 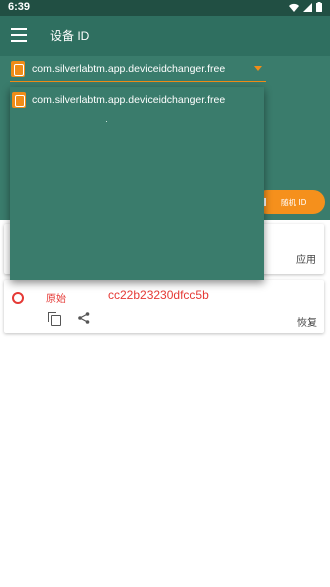 What do you see at coordinates (164, 306) in the screenshot?
I see `original-id-card: 原始 cc22b23230dfcc5b 恢复` at bounding box center [164, 306].